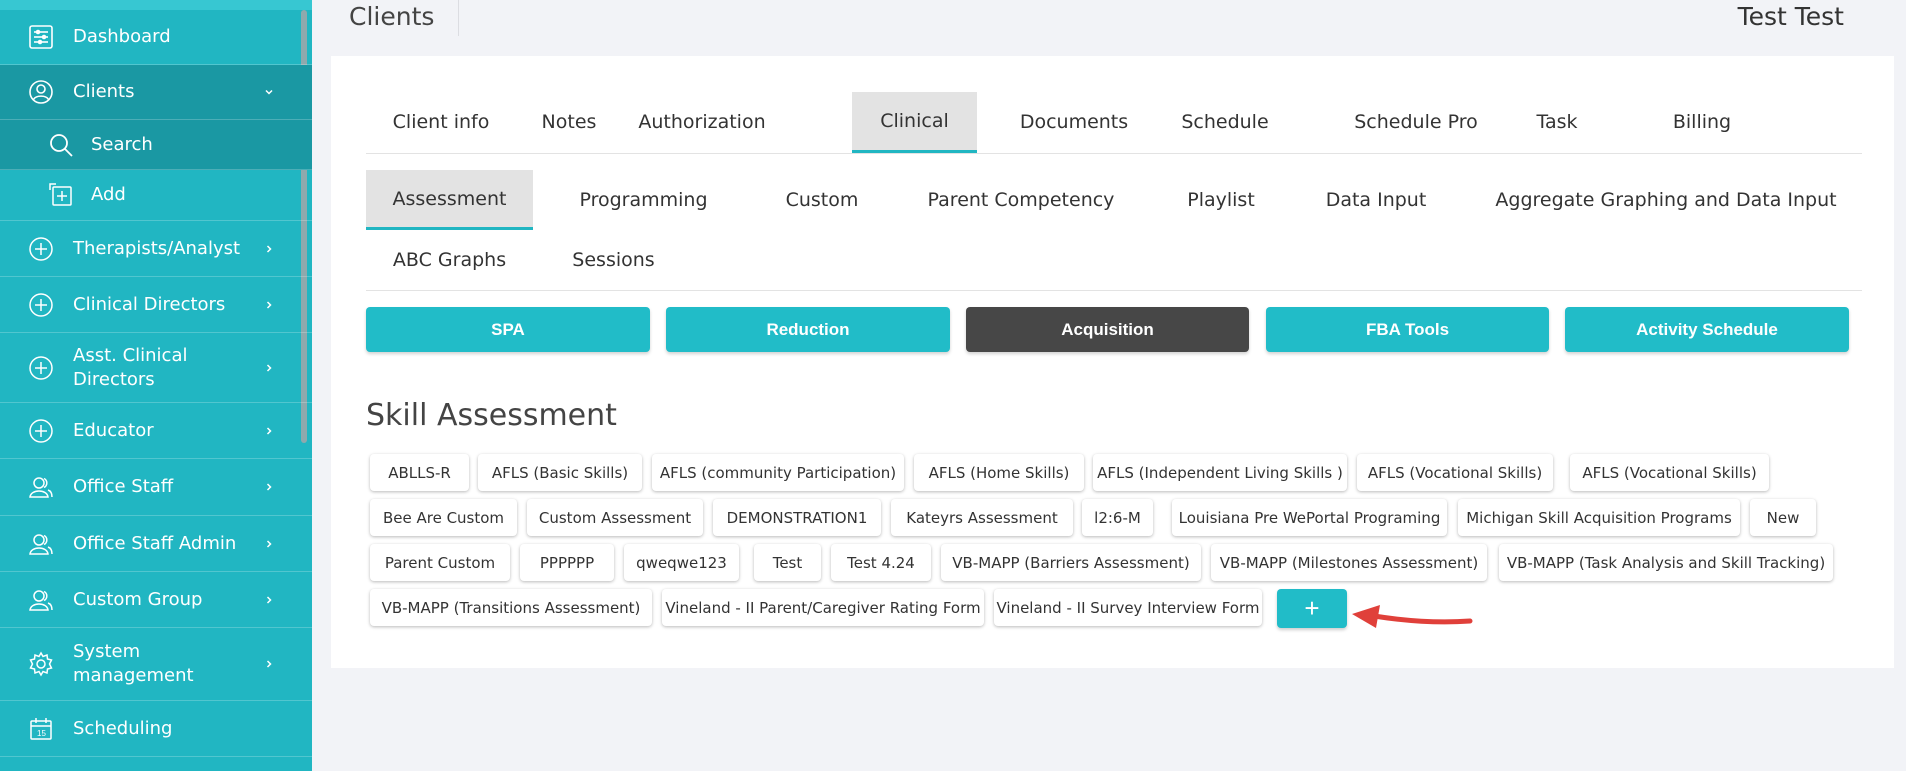 Image resolution: width=1906 pixels, height=771 pixels. I want to click on reduction-button: Reduction, so click(808, 329).